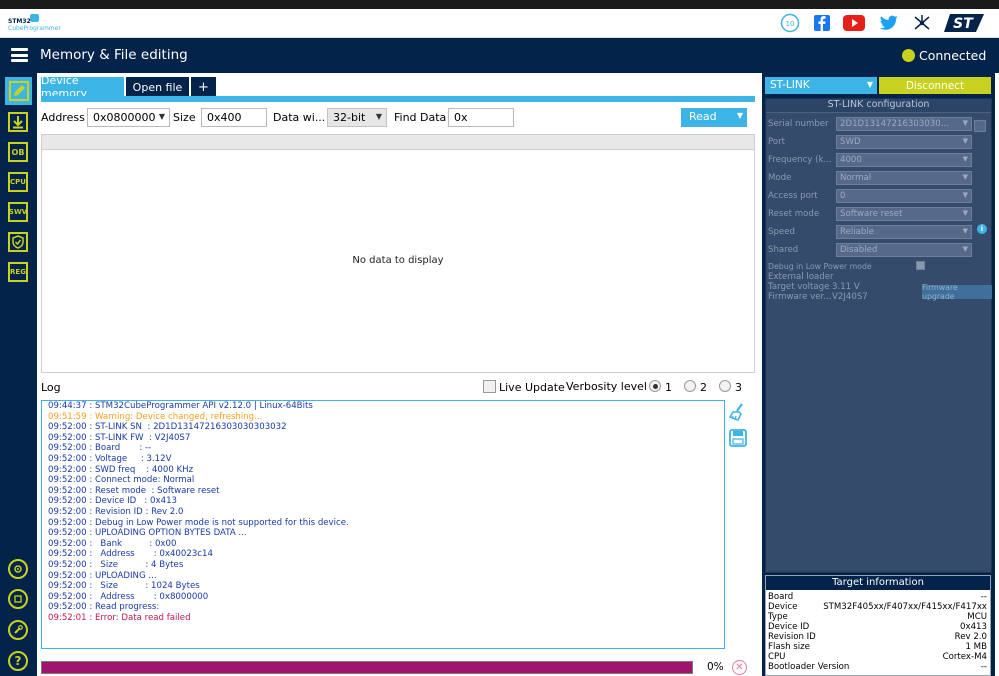 This screenshot has width=999, height=676. Describe the element at coordinates (357, 117) in the screenshot. I see `data-width-select: 32-bit ▼` at that location.